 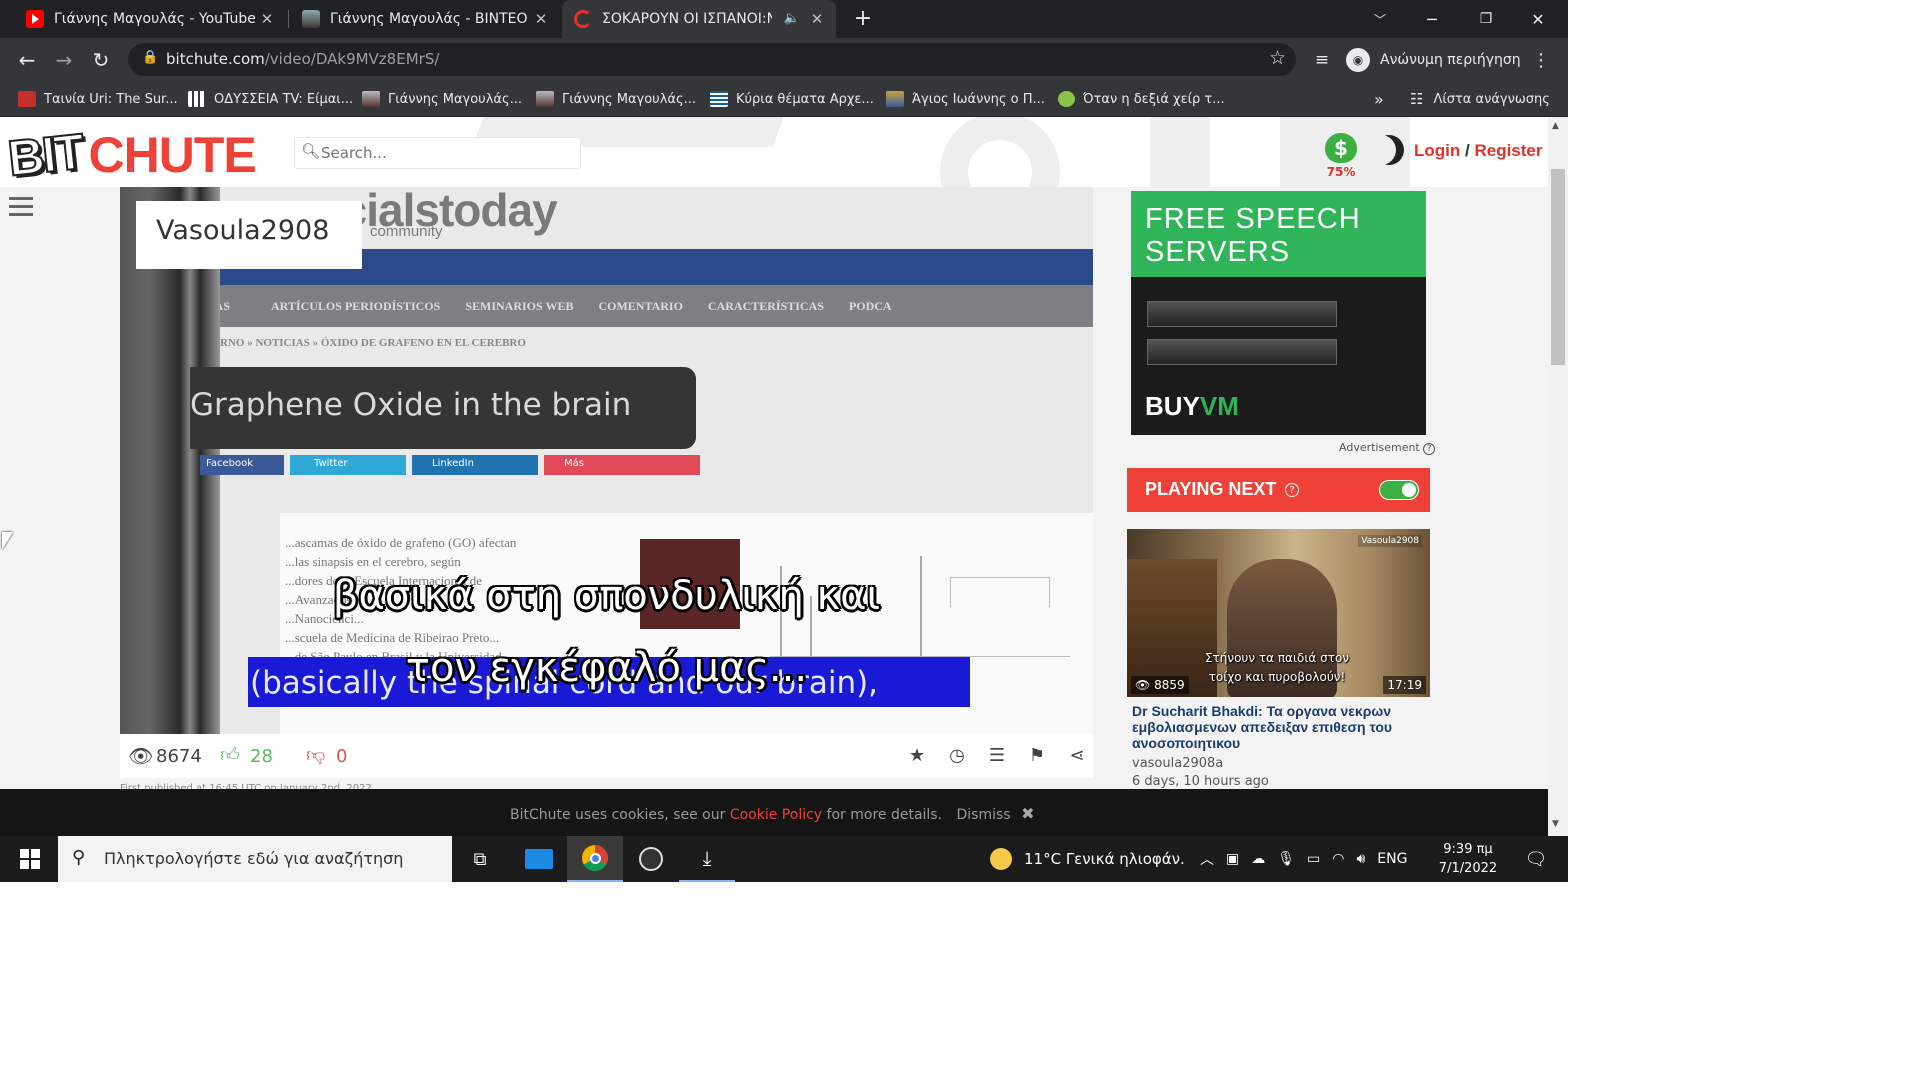 What do you see at coordinates (1338, 859) in the screenshot?
I see `wifi-icon: ◠` at bounding box center [1338, 859].